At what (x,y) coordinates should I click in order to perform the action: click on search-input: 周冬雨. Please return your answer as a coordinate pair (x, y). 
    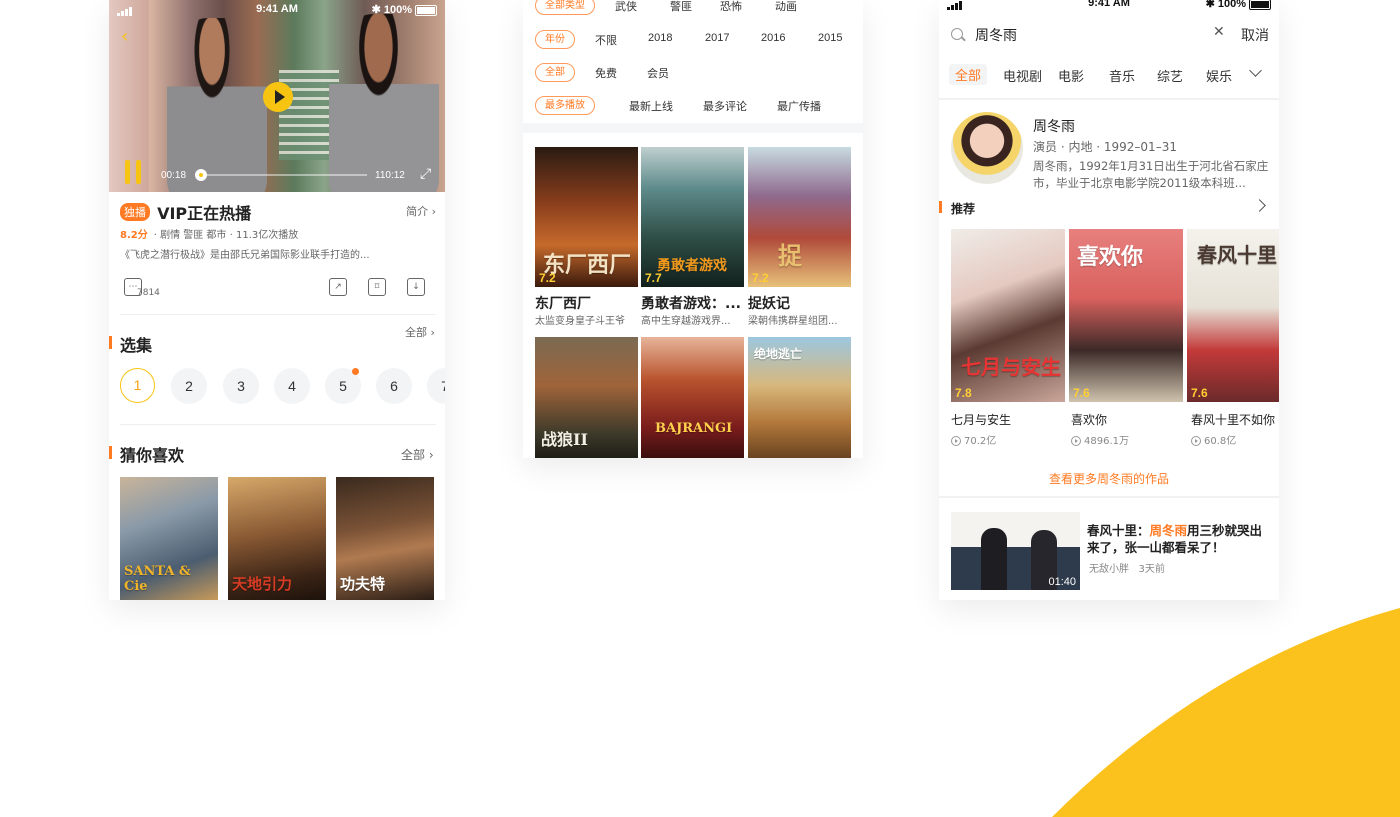
    Looking at the image, I should click on (996, 35).